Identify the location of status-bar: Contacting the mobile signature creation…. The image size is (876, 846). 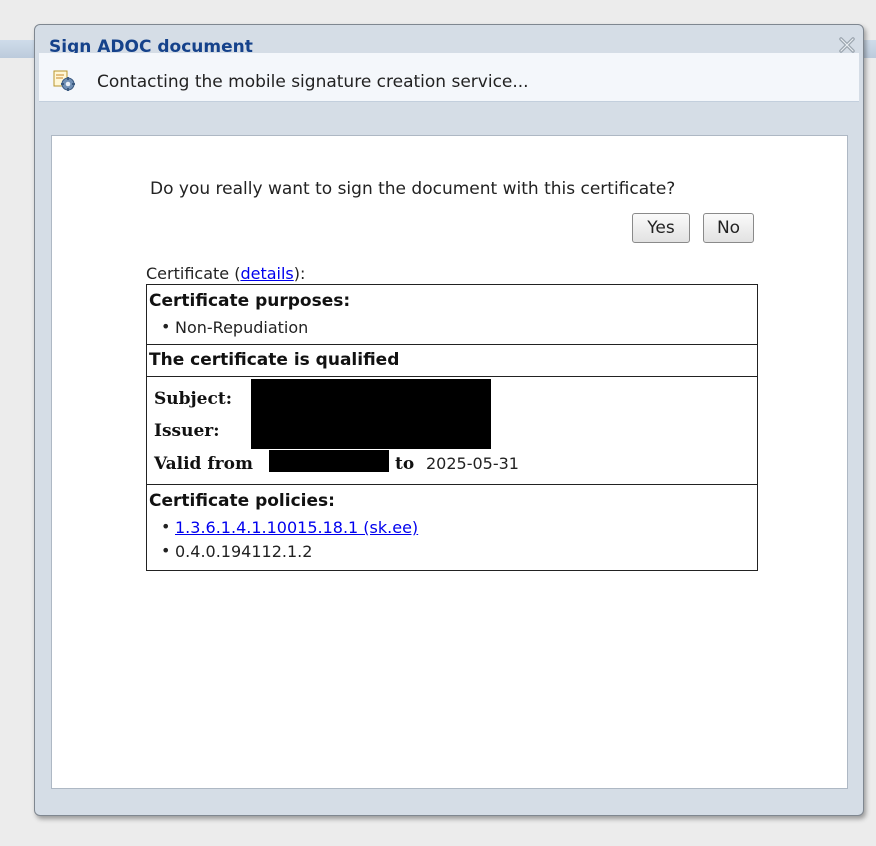
(449, 77).